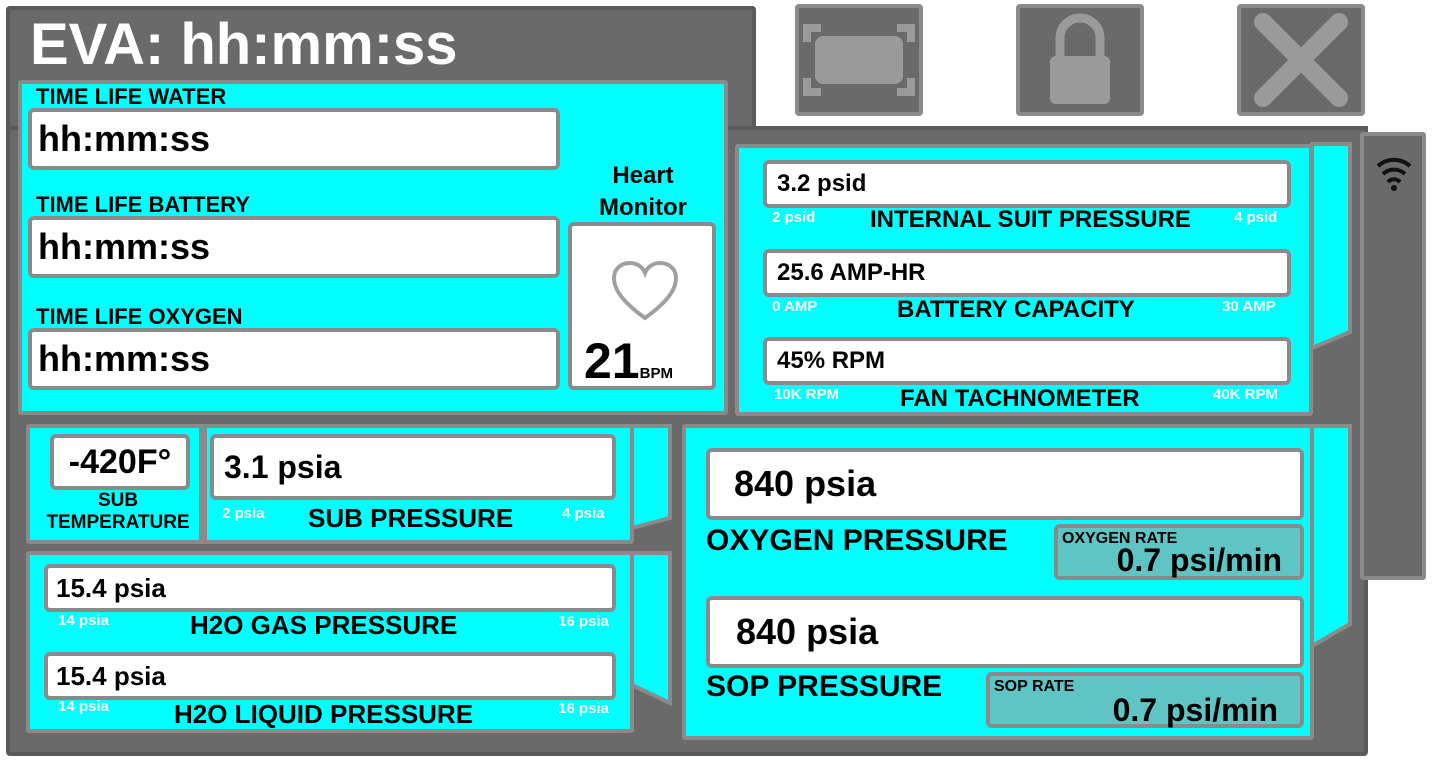 The width and height of the screenshot is (1433, 767). I want to click on h2o-gas-field: 15.4 psia, so click(330, 588).